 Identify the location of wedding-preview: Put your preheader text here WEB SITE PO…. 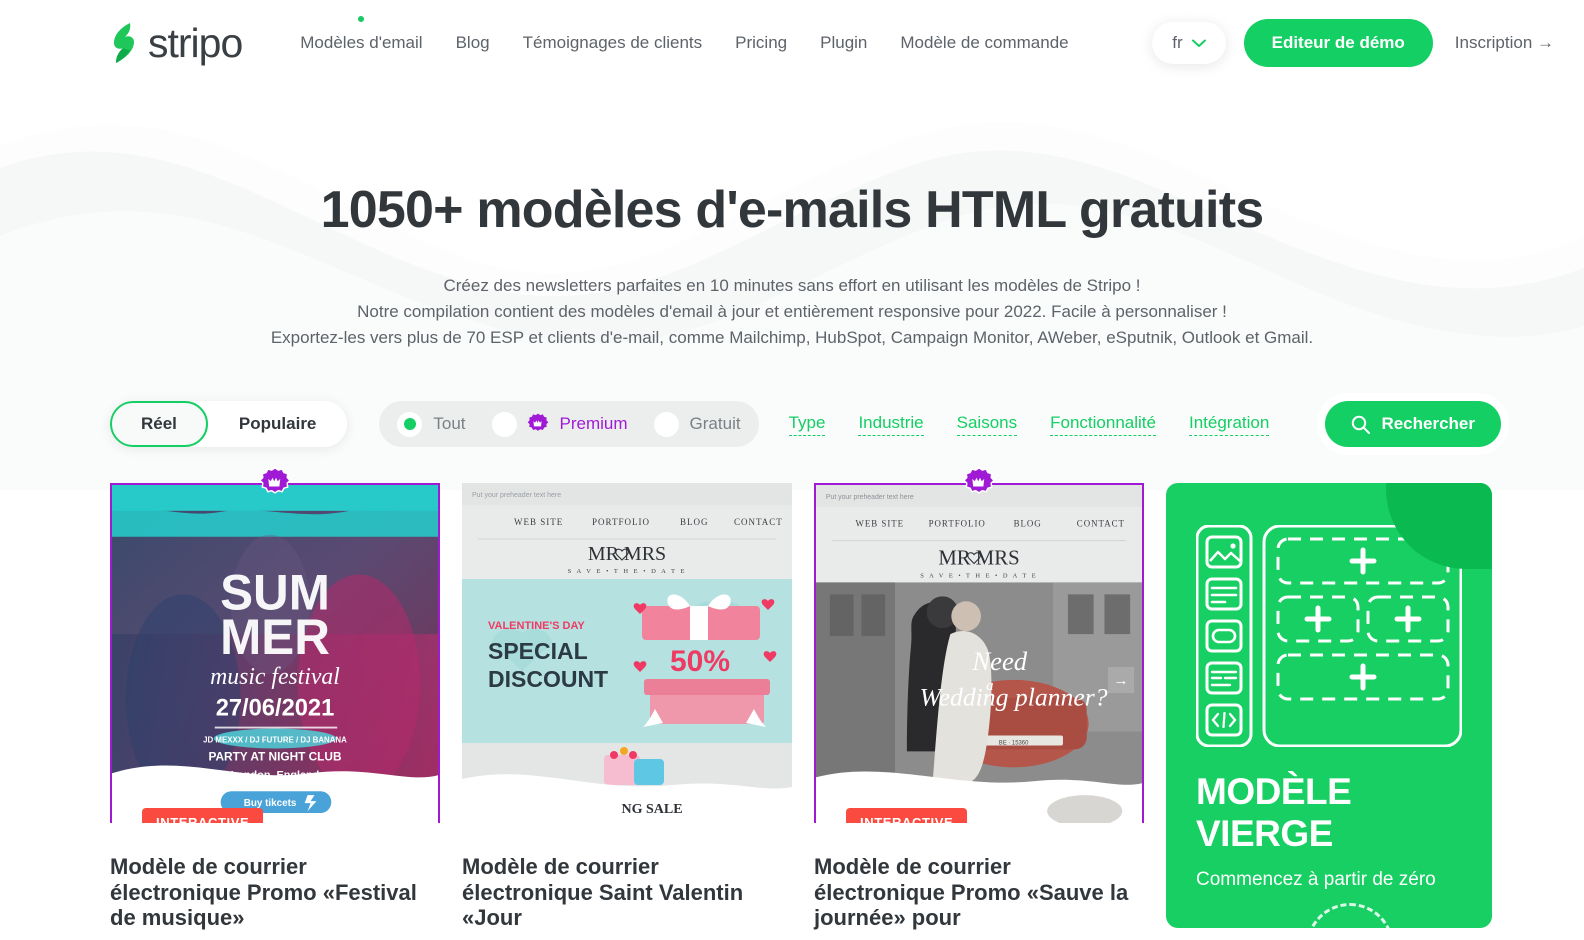
(979, 654).